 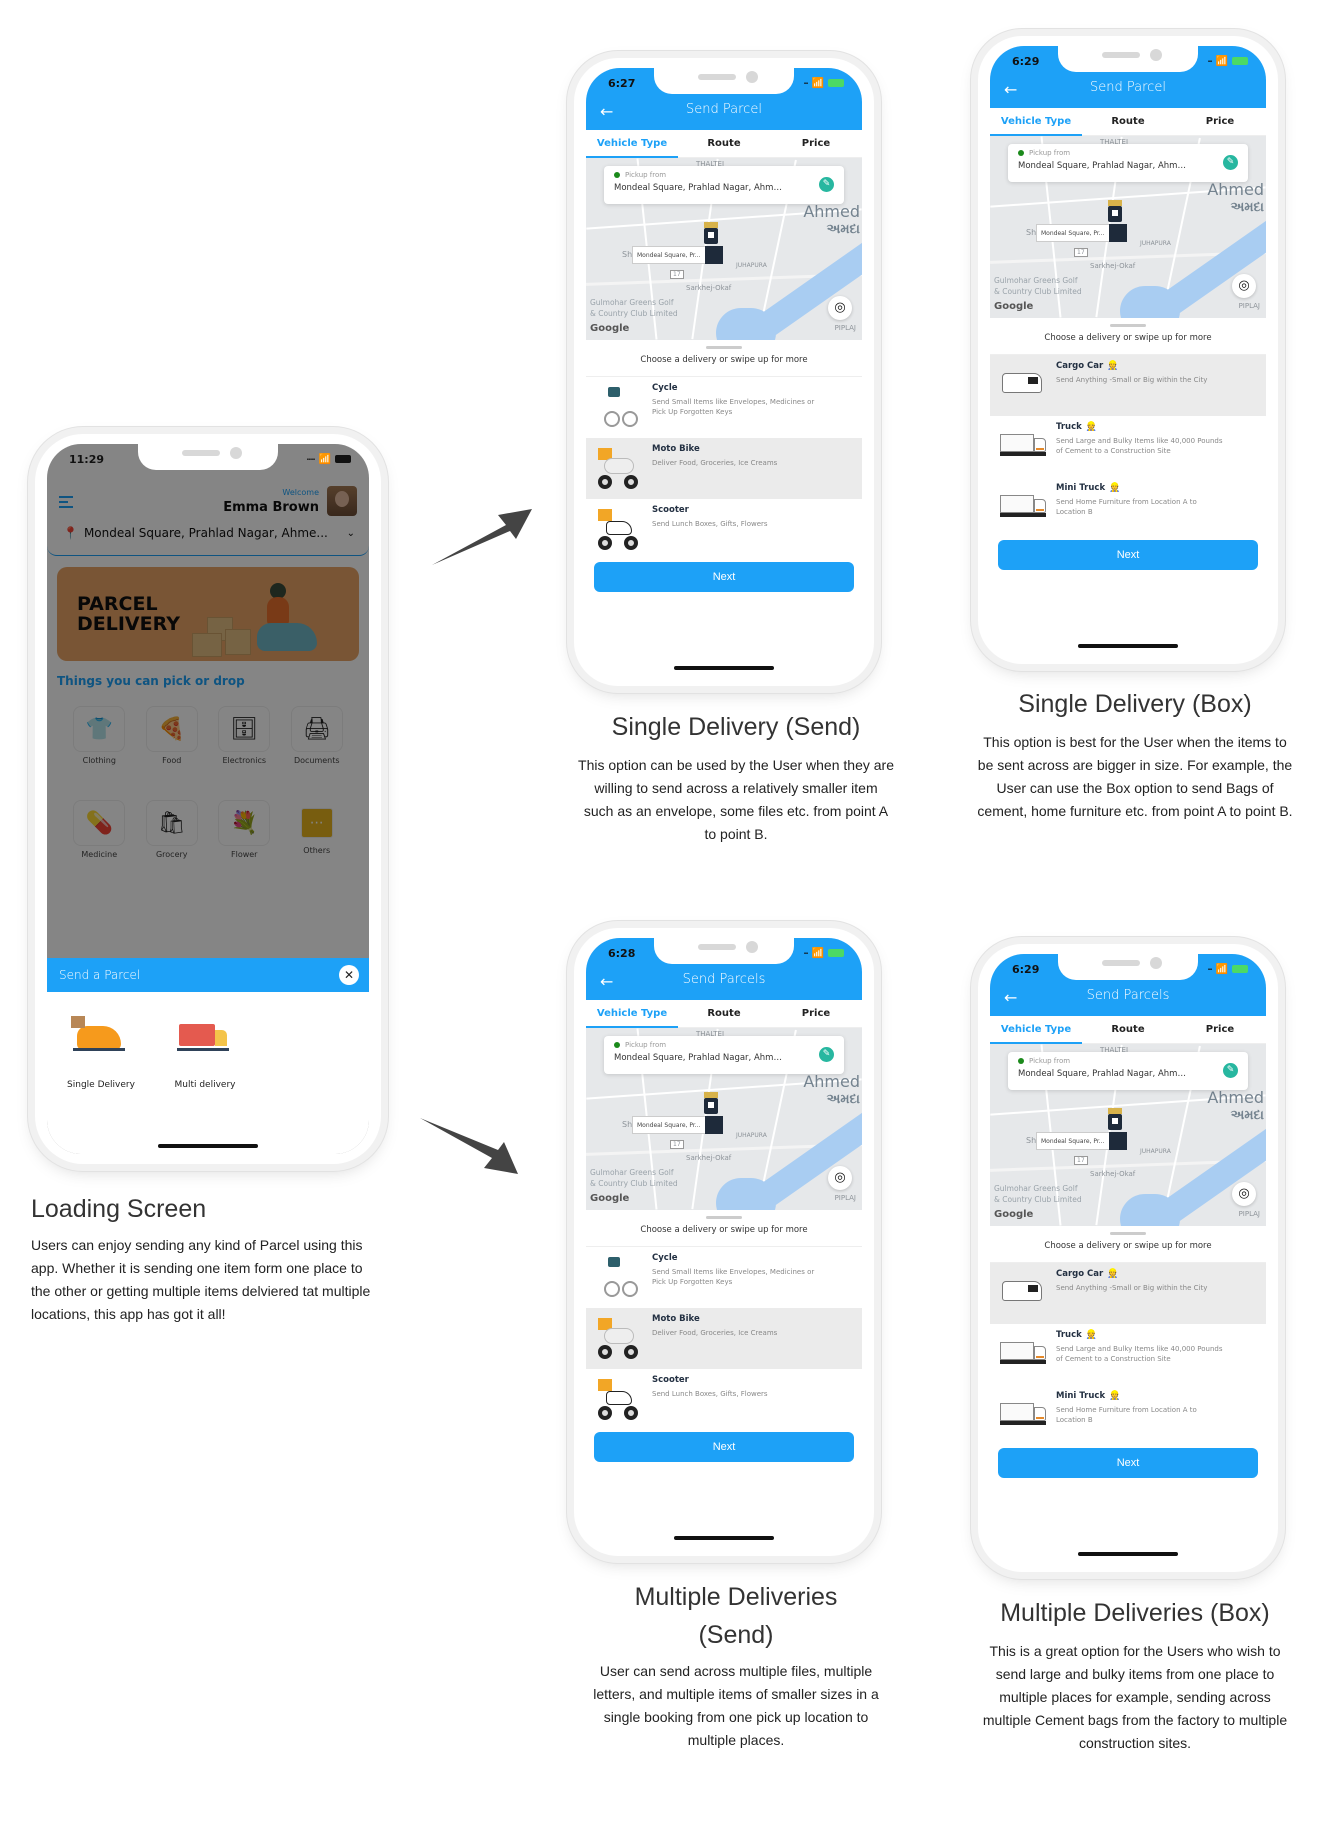 What do you see at coordinates (101, 1053) in the screenshot?
I see `single-delivery-option: Single Delivery` at bounding box center [101, 1053].